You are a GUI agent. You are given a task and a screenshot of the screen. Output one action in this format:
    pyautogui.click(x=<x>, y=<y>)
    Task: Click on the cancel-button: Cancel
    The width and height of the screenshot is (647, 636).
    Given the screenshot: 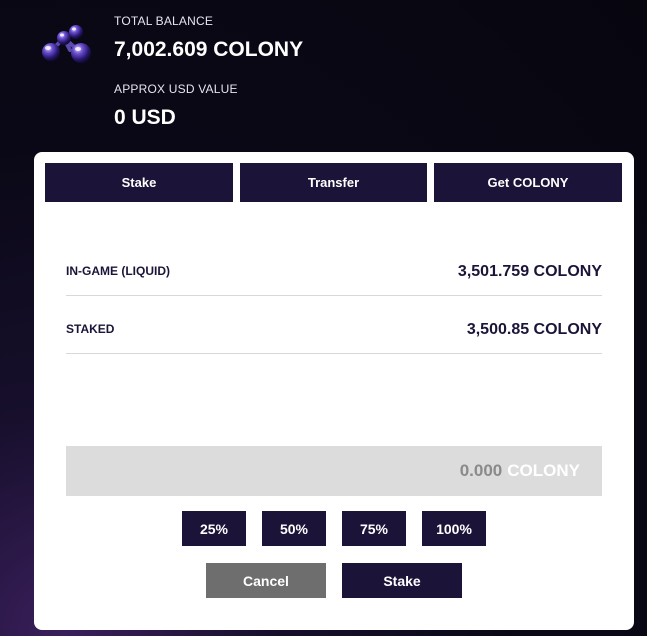 What is the action you would take?
    pyautogui.click(x=266, y=580)
    